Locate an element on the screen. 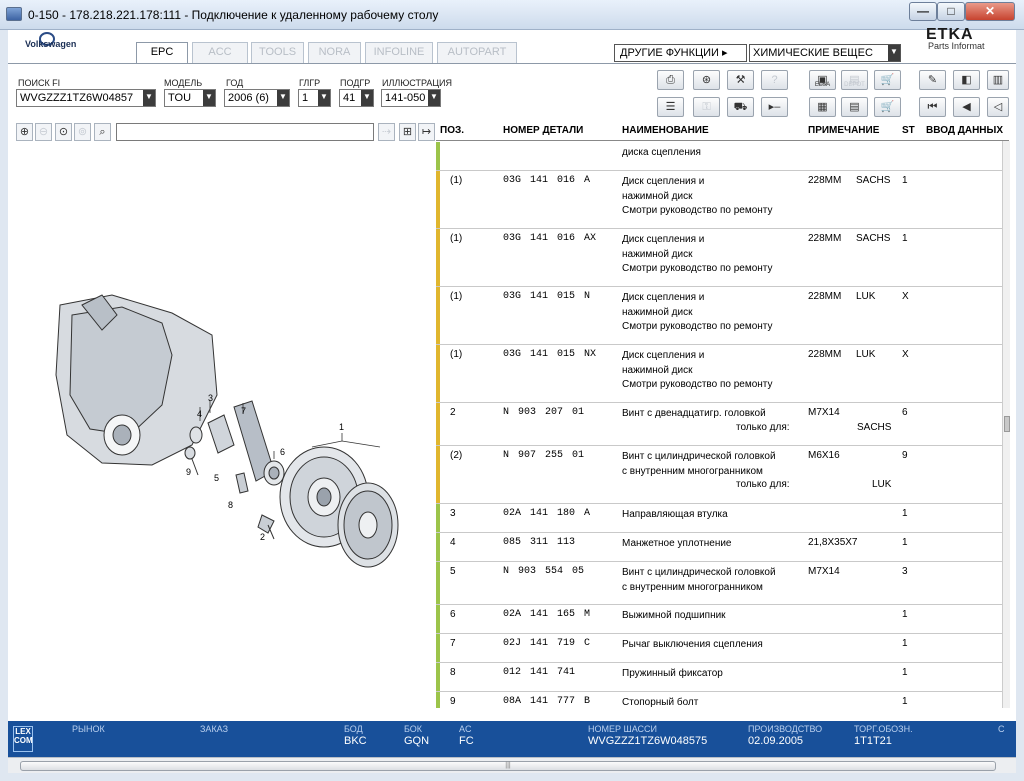 The height and width of the screenshot is (781, 1024). callout-7: 7 is located at coordinates (243, 411).